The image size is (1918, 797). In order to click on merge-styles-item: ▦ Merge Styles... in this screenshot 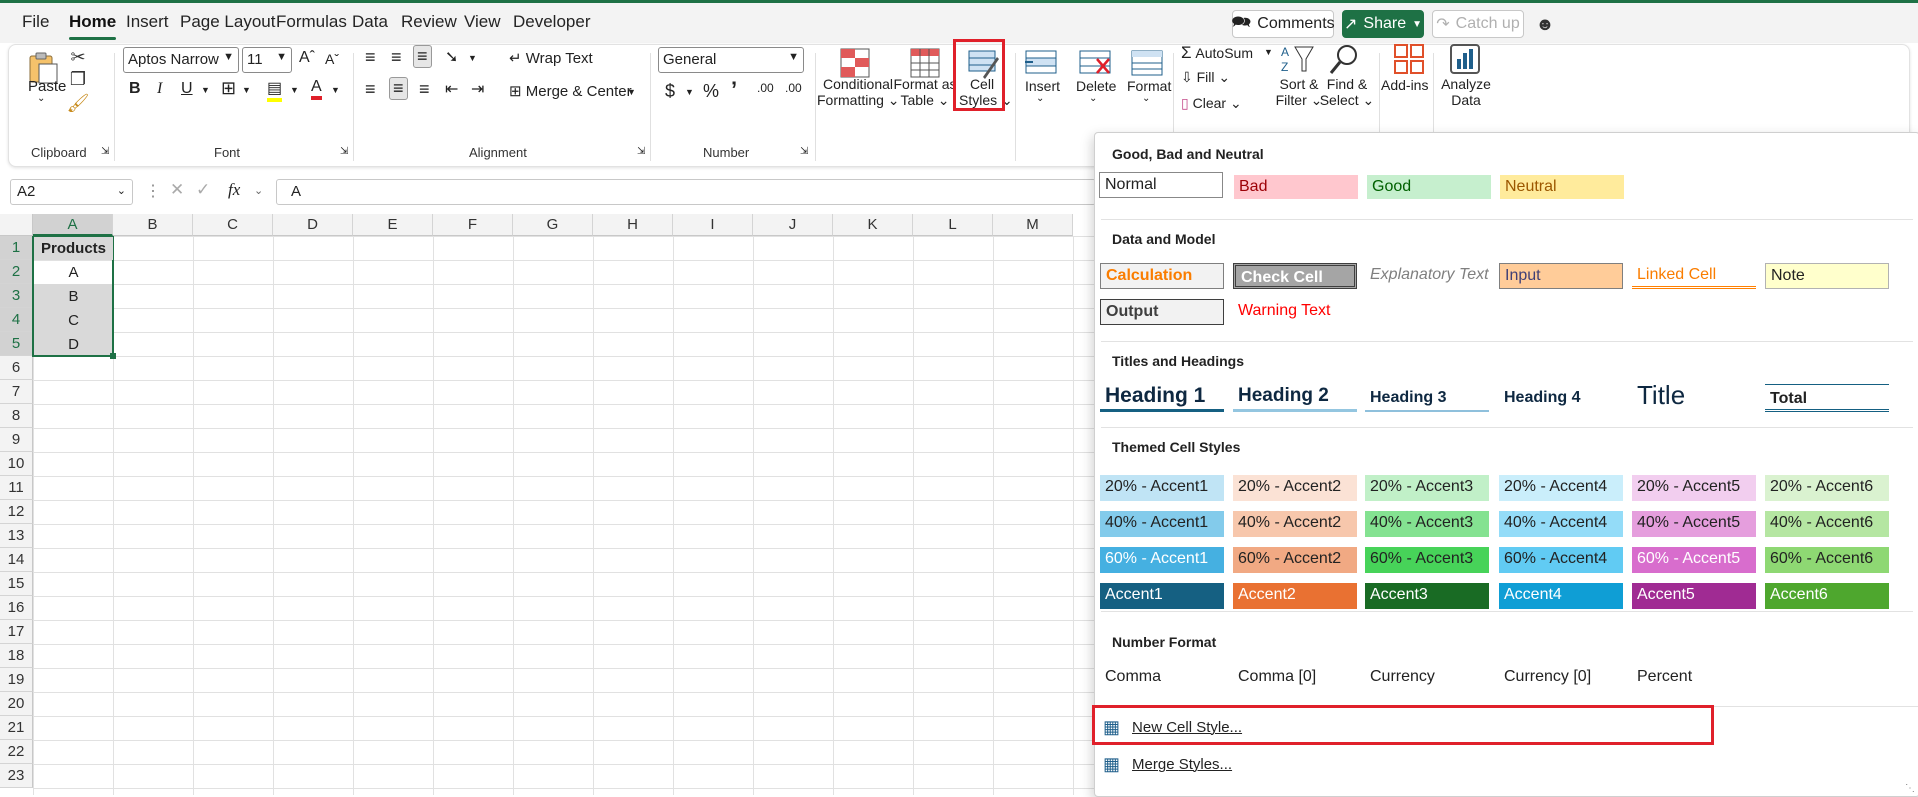, I will do `click(1167, 764)`.